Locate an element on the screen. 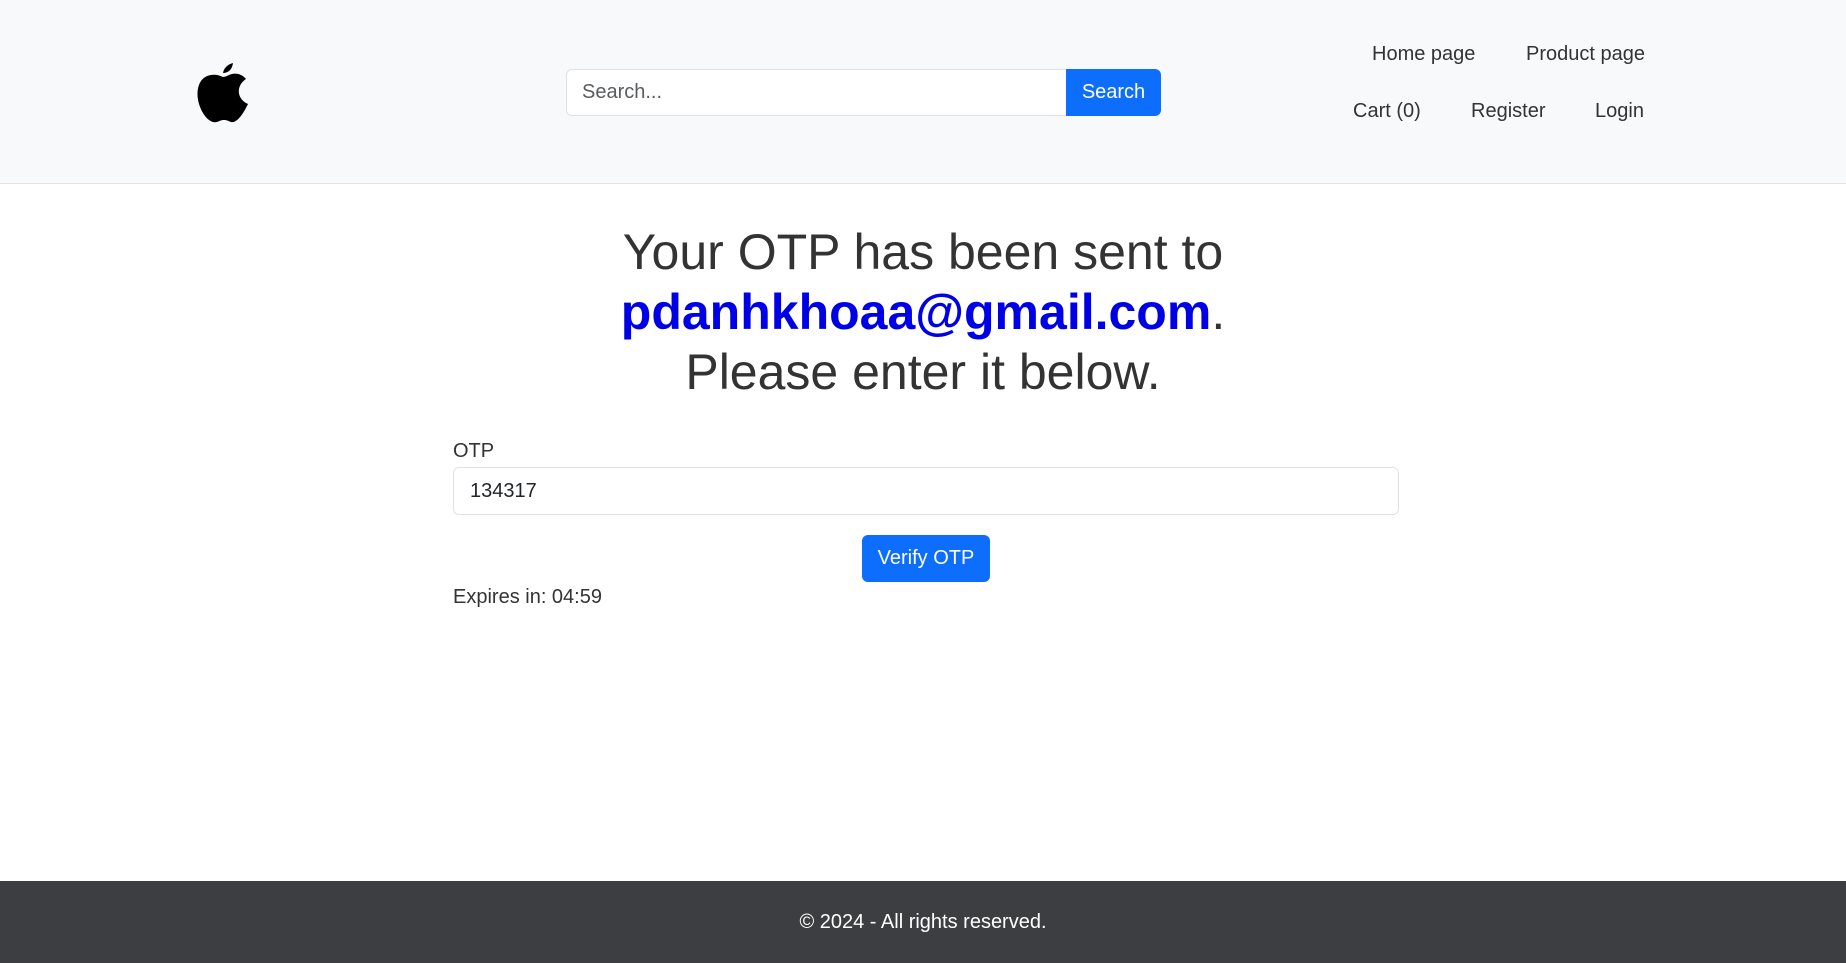 This screenshot has width=1846, height=963. footer-copyright: © 2024 - All rights reserved. is located at coordinates (923, 921).